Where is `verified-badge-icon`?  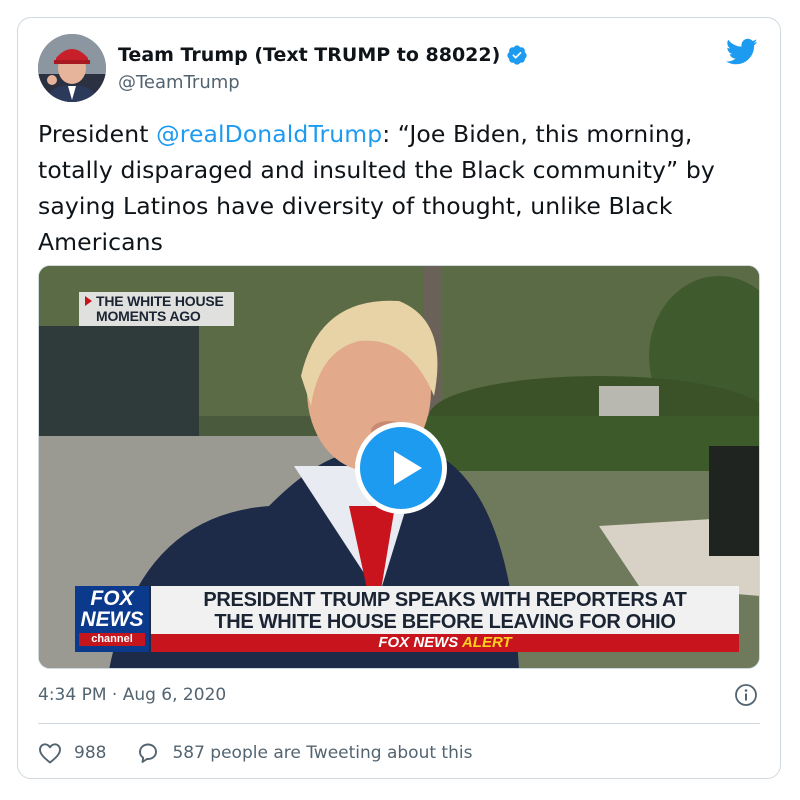 verified-badge-icon is located at coordinates (517, 55).